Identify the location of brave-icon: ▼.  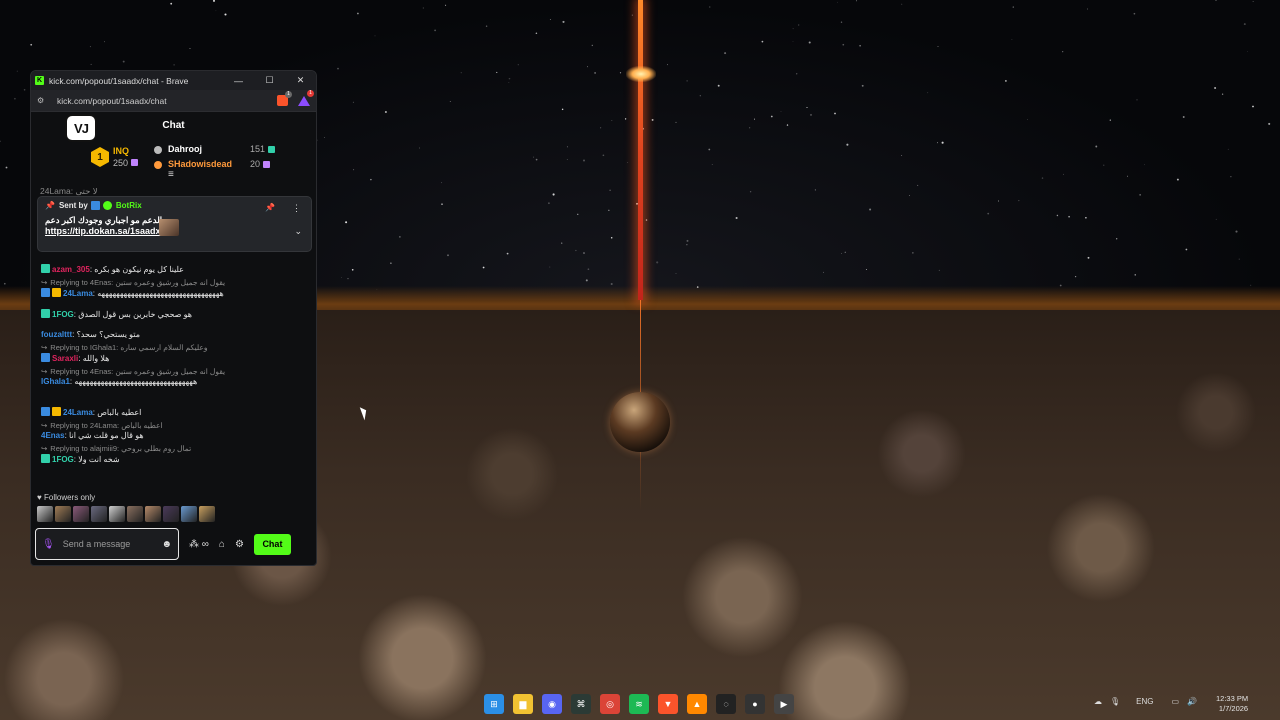
(668, 704).